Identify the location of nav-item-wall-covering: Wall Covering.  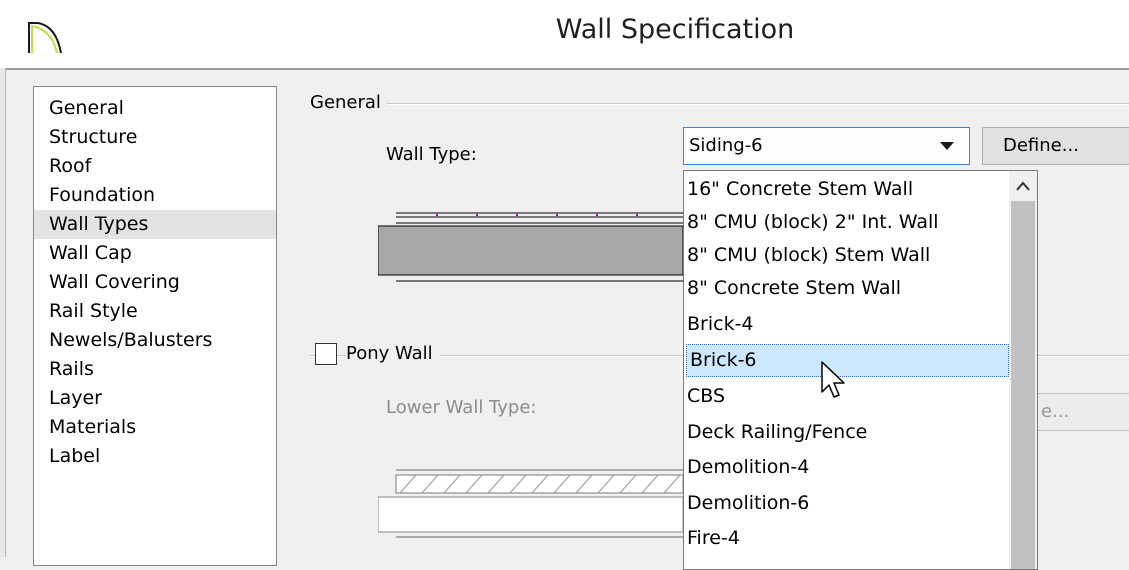
(155, 282).